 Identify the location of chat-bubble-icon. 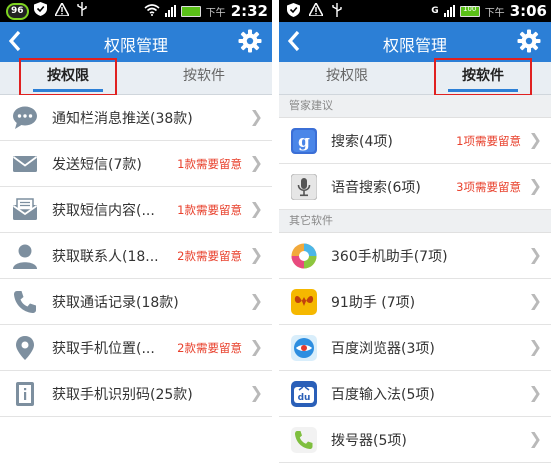
(25, 118).